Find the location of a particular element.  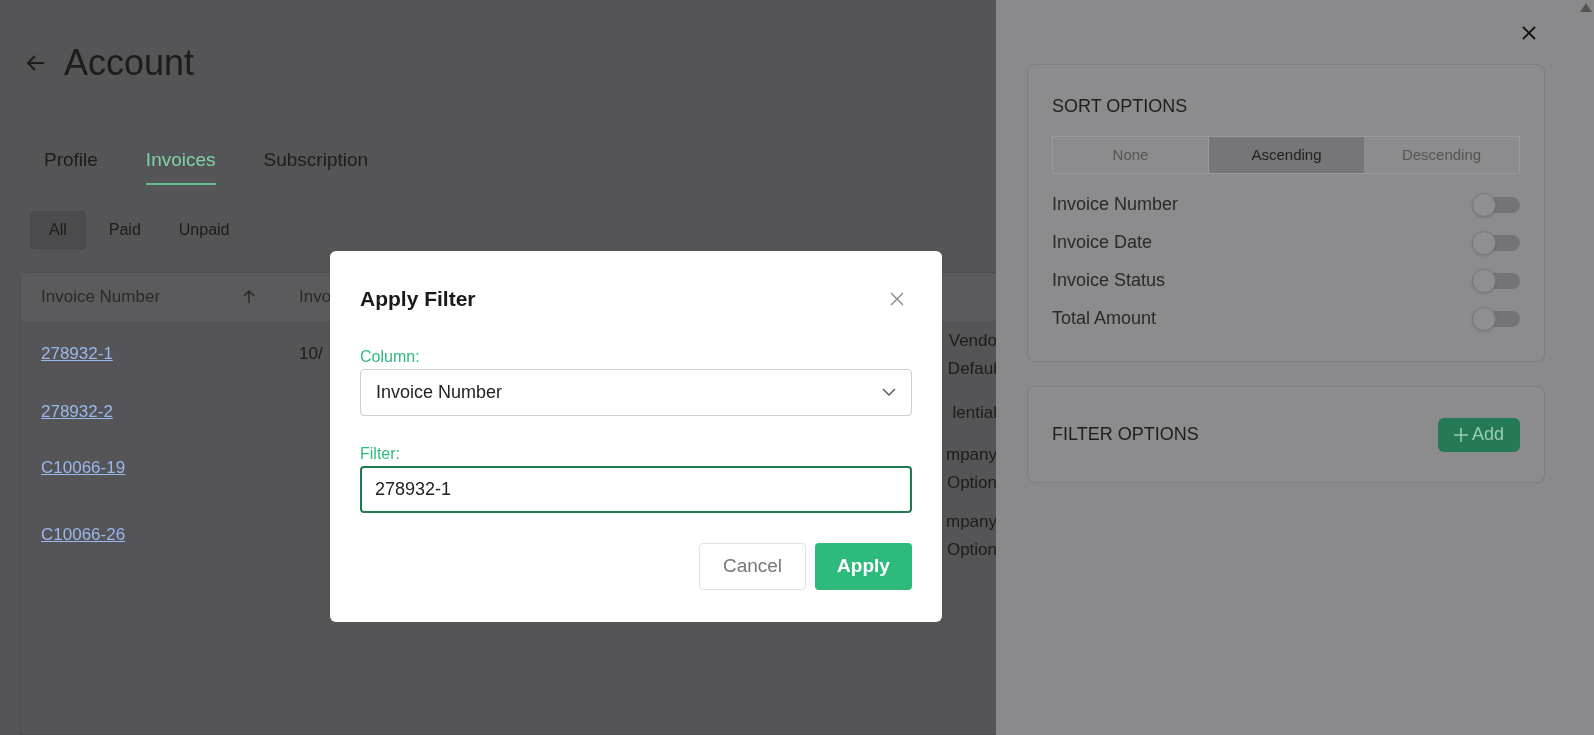

sort-up-arrow-icon is located at coordinates (249, 297).